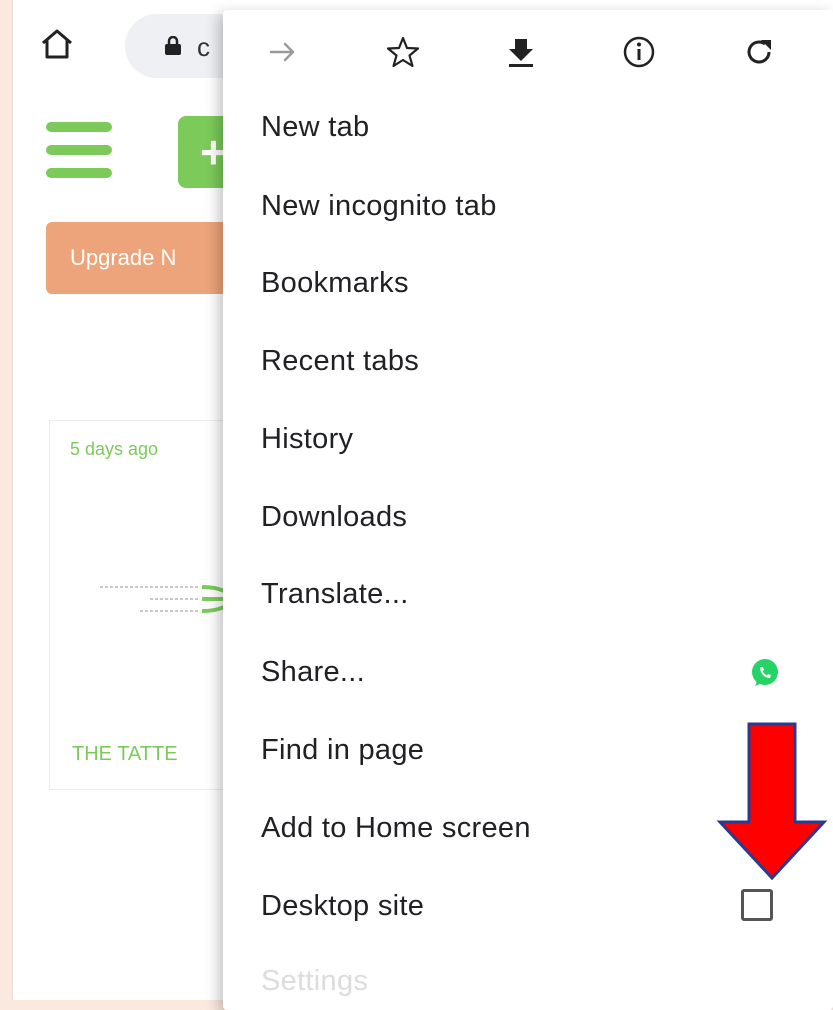 The width and height of the screenshot is (833, 1010). I want to click on menu-item-add-to-home-screen: Add to Home screen, so click(396, 828).